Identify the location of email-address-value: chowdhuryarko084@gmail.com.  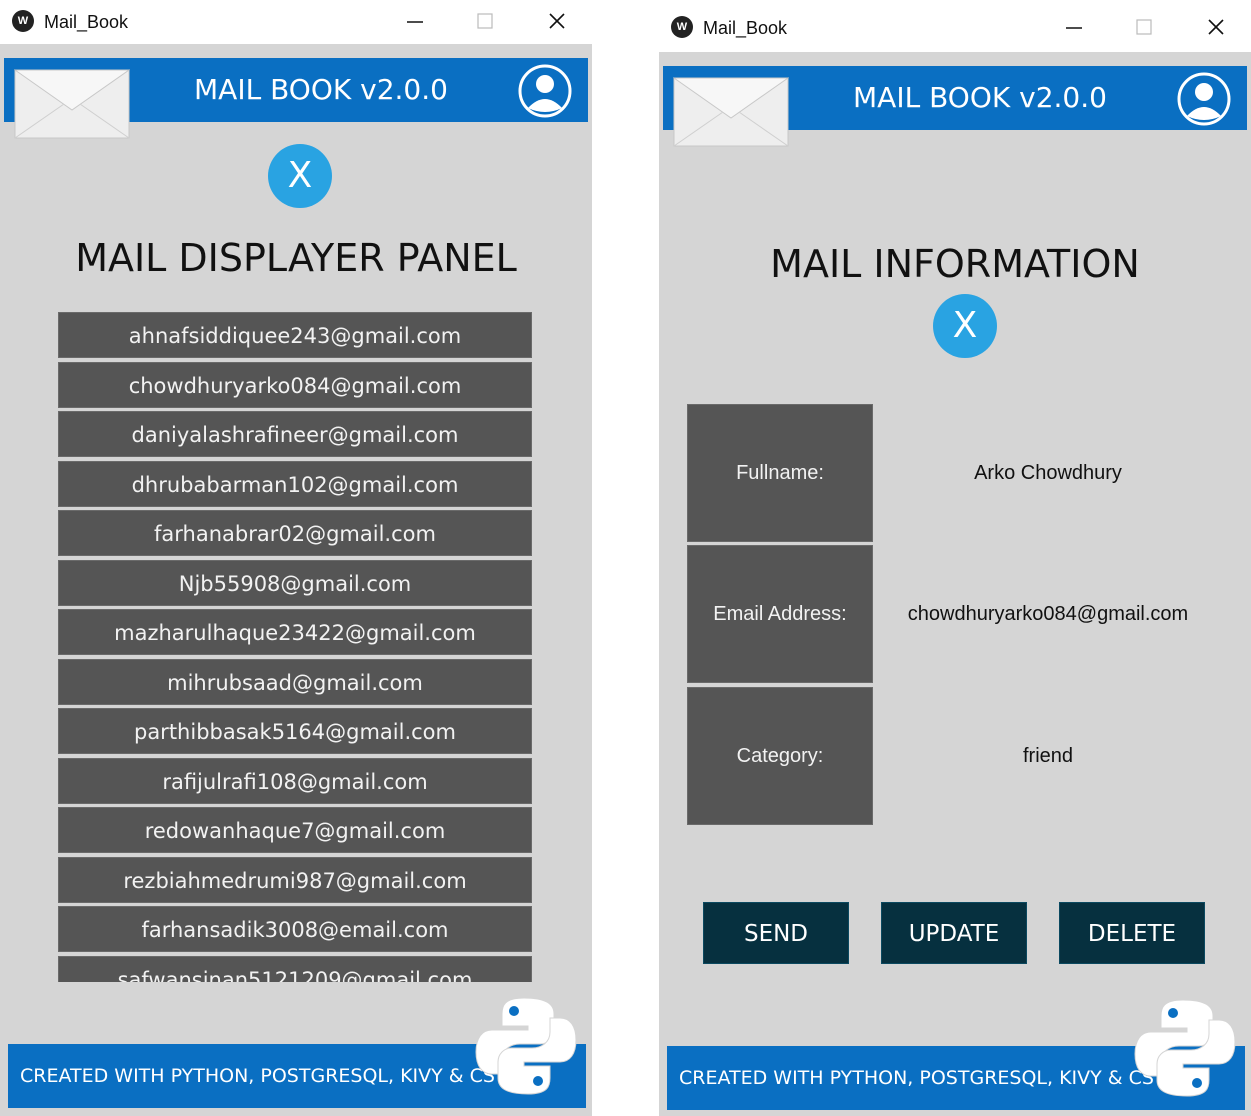
(1048, 613).